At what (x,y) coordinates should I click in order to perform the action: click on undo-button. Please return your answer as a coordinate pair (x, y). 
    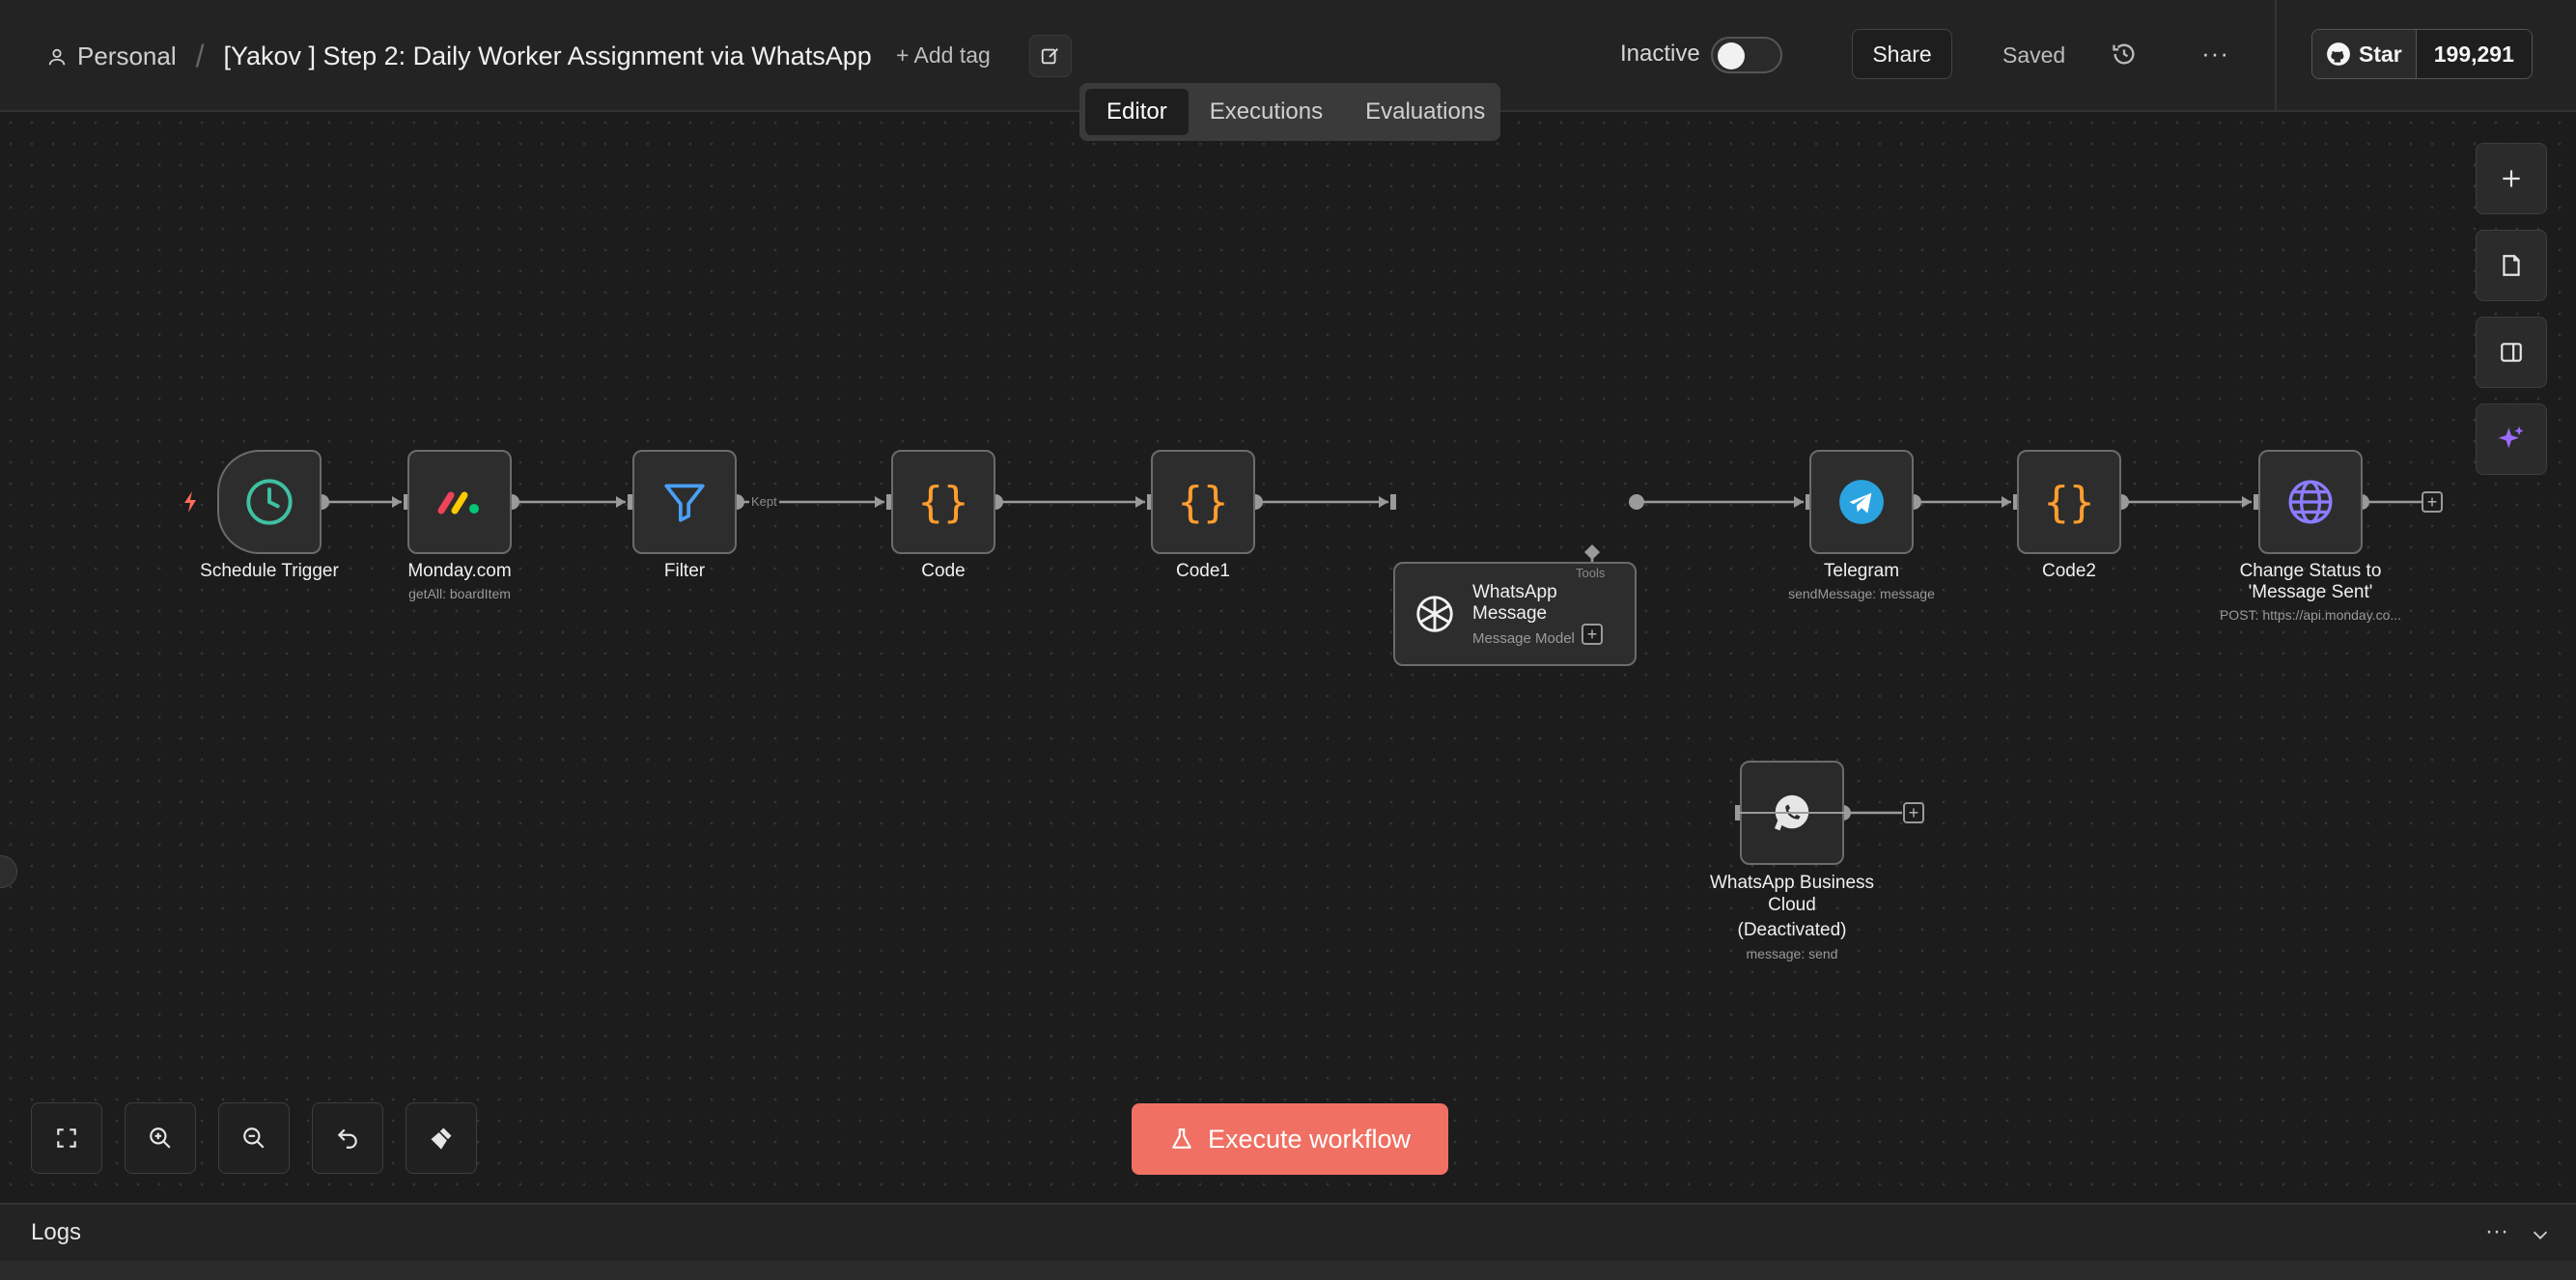
    Looking at the image, I should click on (348, 1138).